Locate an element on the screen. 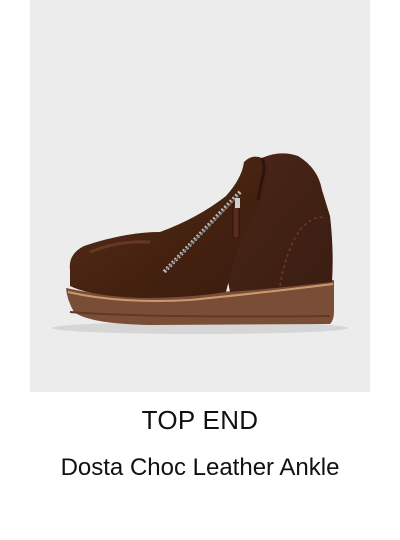  product-brand: TOP END is located at coordinates (200, 420).